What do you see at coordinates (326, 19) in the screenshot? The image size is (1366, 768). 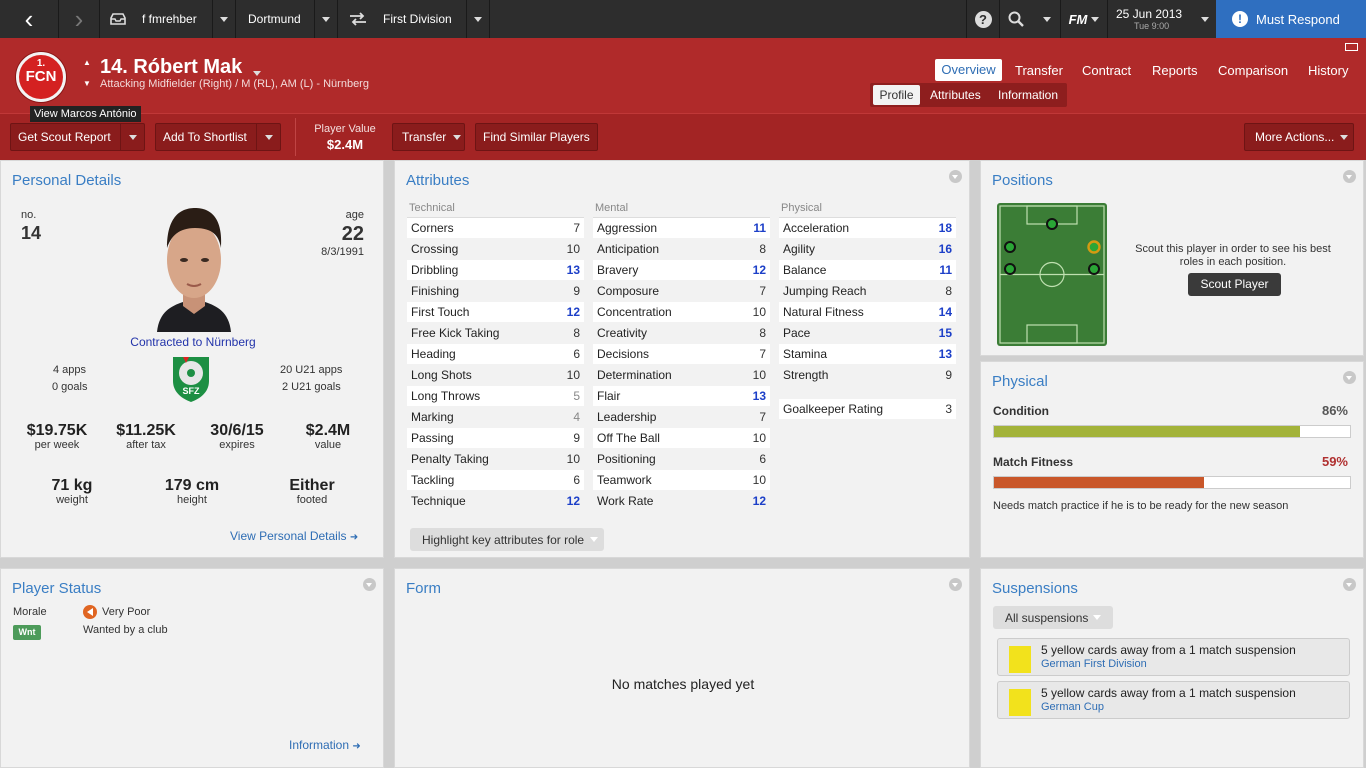 I see `club-dropdown` at bounding box center [326, 19].